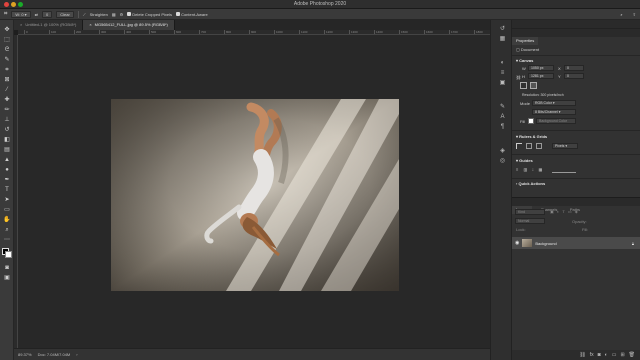 The image size is (640, 360). What do you see at coordinates (531, 121) in the screenshot?
I see `fill-color-swatch` at bounding box center [531, 121].